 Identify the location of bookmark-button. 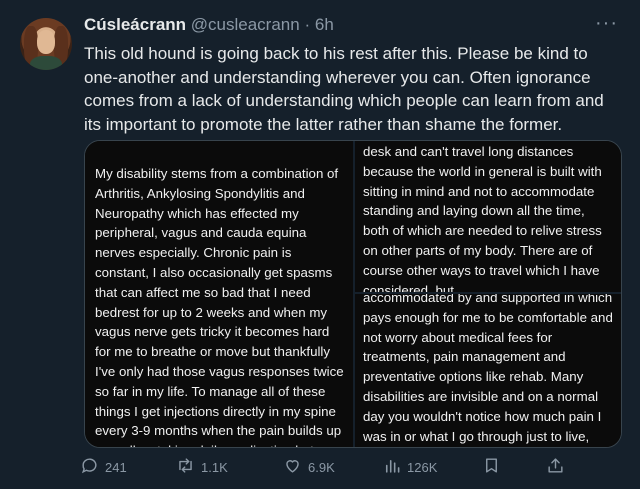
(491, 467).